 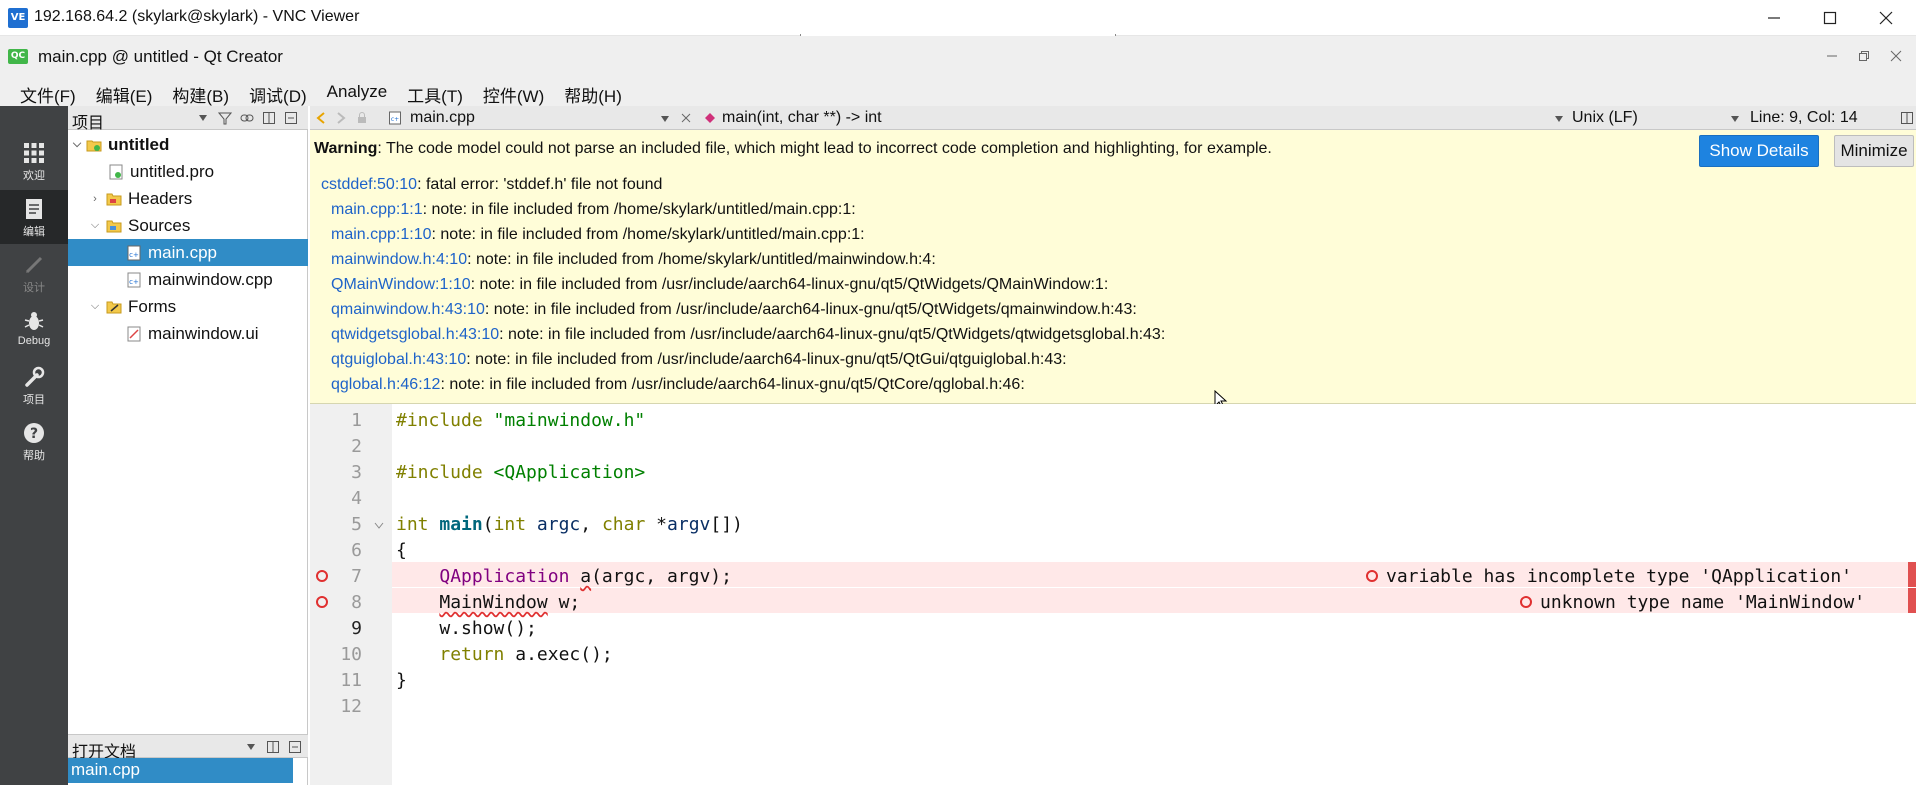 I want to click on mode-help: ? 帮助, so click(x=34, y=441).